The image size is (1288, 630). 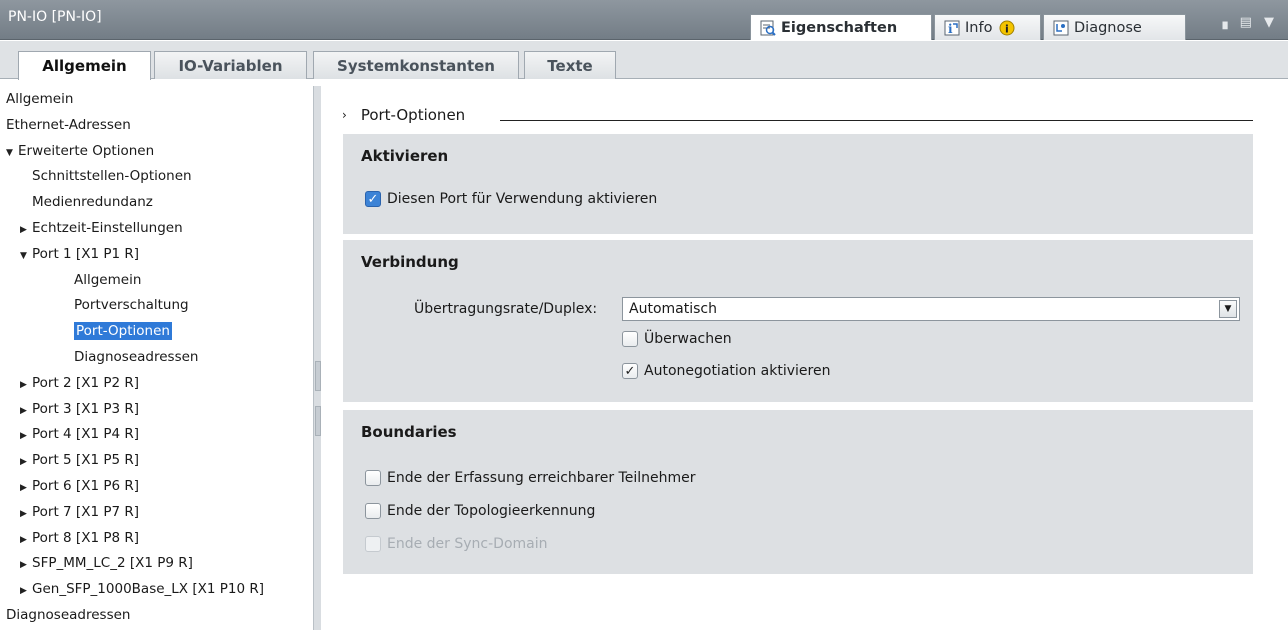 What do you see at coordinates (373, 199) in the screenshot?
I see `checkbox-checked-icon: ✓` at bounding box center [373, 199].